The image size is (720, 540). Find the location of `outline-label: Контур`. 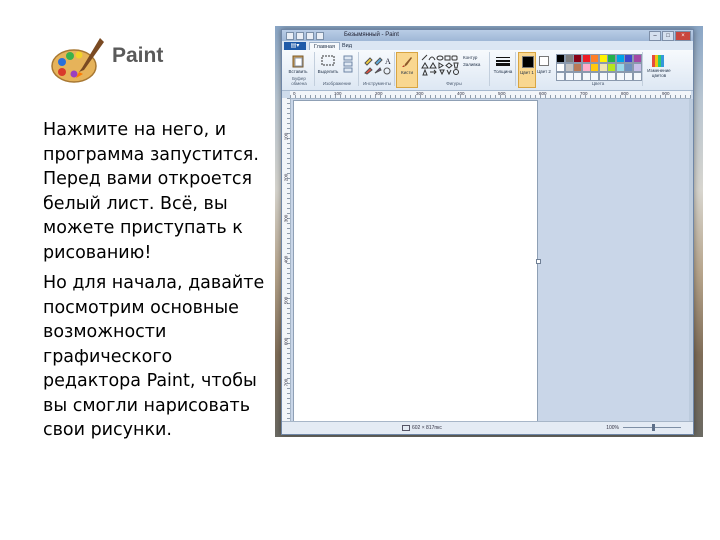

outline-label: Контур is located at coordinates (470, 57).